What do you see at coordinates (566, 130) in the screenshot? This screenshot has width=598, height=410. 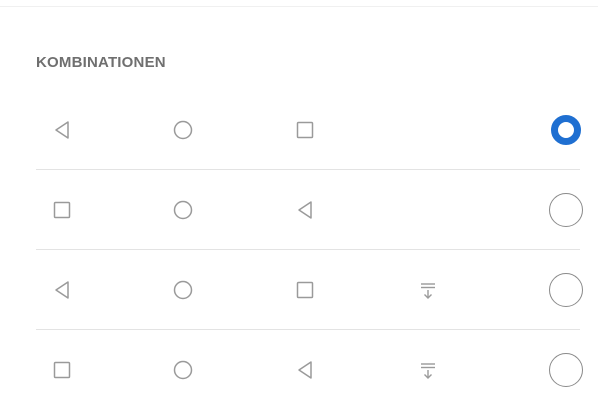 I see `radio-button-selected` at bounding box center [566, 130].